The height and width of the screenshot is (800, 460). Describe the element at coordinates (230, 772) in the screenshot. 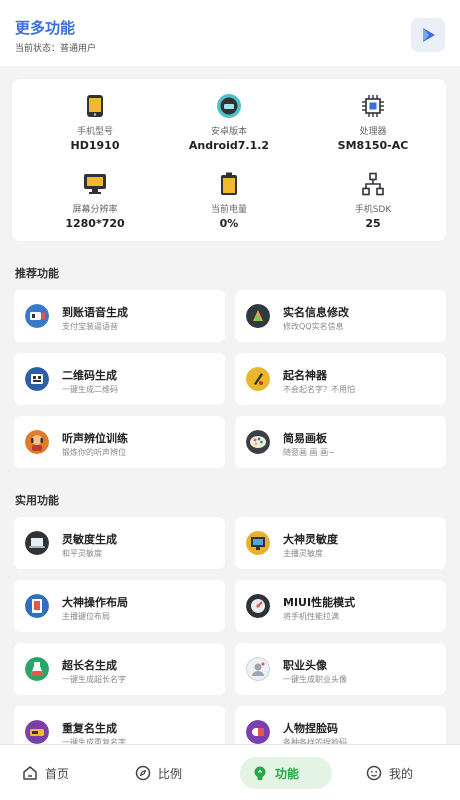

I see `bottom-nav: 首页 比例 功能 我的` at that location.